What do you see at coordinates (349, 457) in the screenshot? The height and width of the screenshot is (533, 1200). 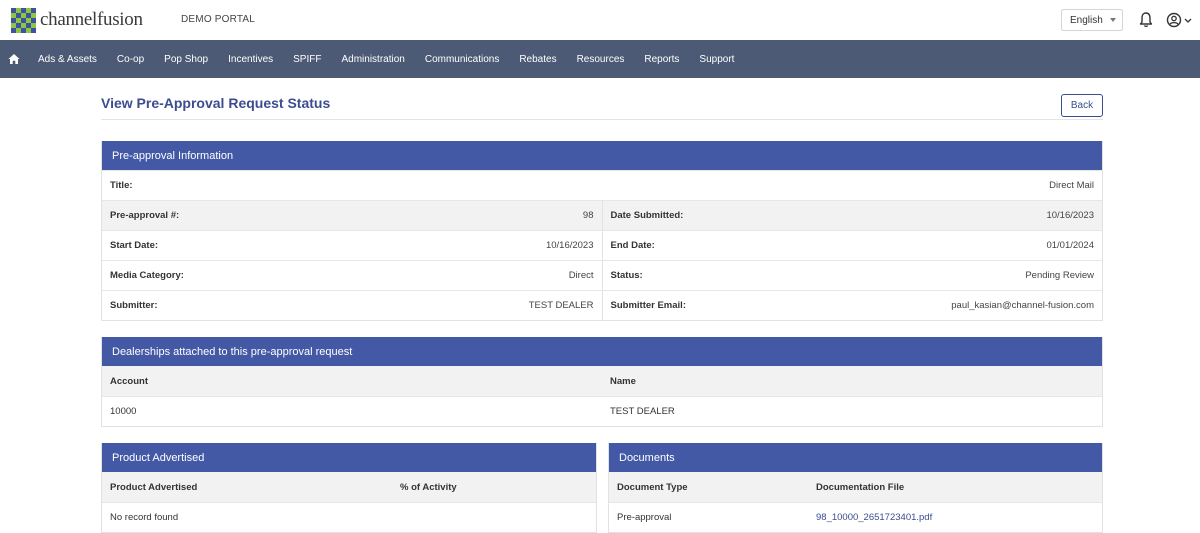 I see `panel-heading: Product Advertised` at bounding box center [349, 457].